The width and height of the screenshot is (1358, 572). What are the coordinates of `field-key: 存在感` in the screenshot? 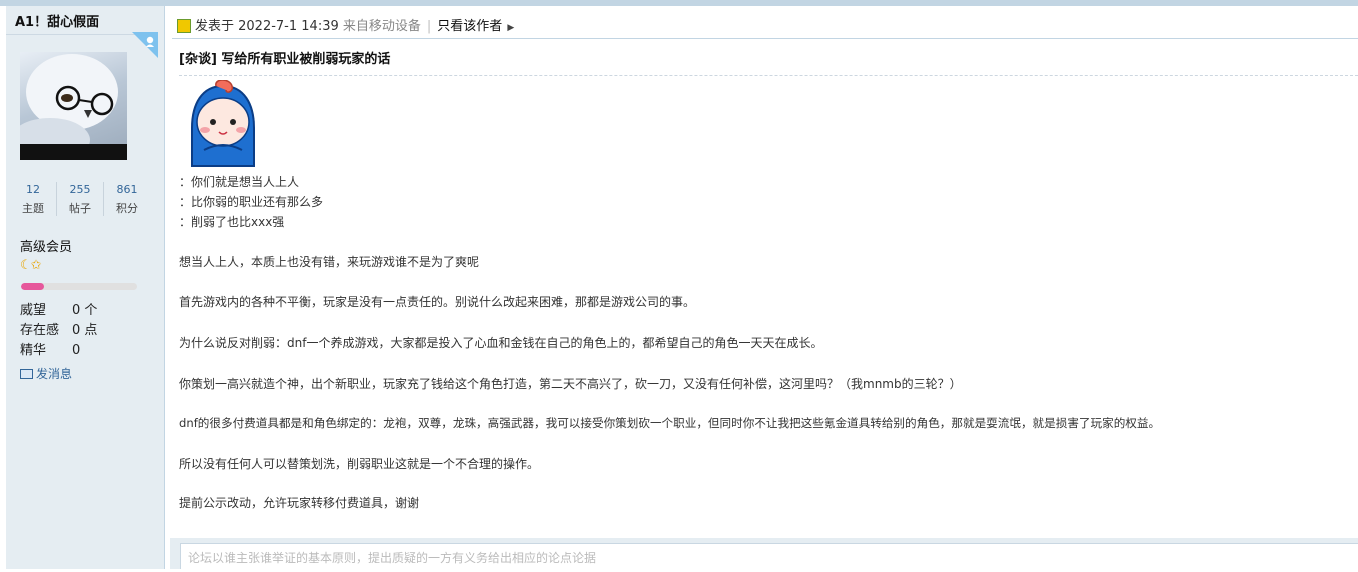 It's located at (40, 330).